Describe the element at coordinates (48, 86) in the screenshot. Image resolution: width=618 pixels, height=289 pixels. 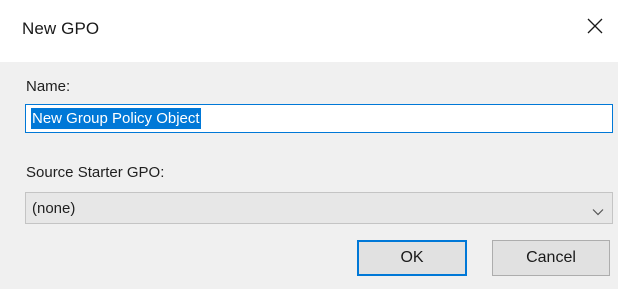
I see `name-label: Name:` at that location.